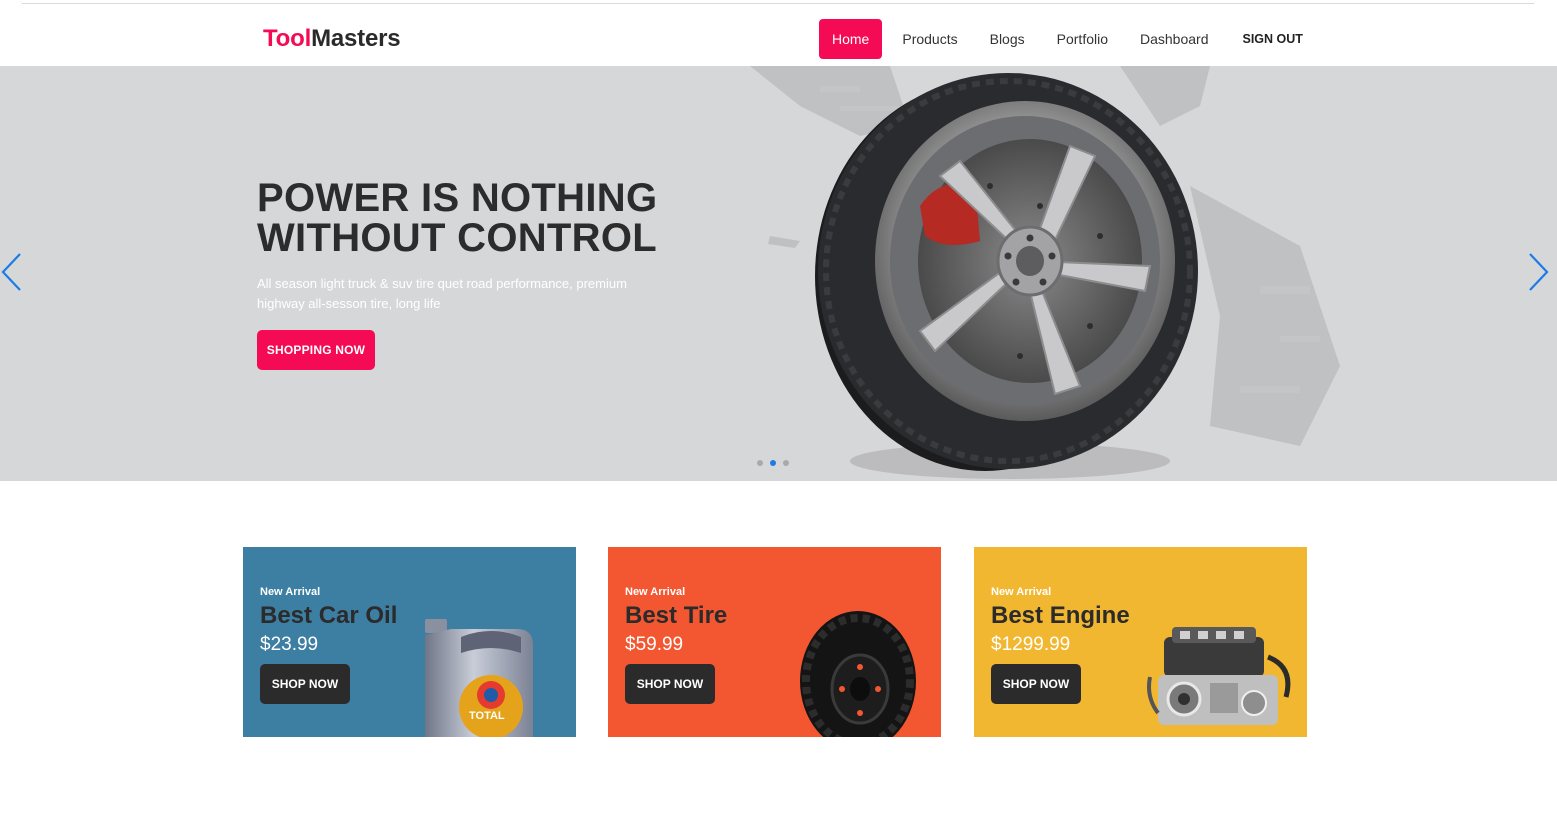  What do you see at coordinates (287, 38) in the screenshot?
I see `brand-logo-part1: Tool` at bounding box center [287, 38].